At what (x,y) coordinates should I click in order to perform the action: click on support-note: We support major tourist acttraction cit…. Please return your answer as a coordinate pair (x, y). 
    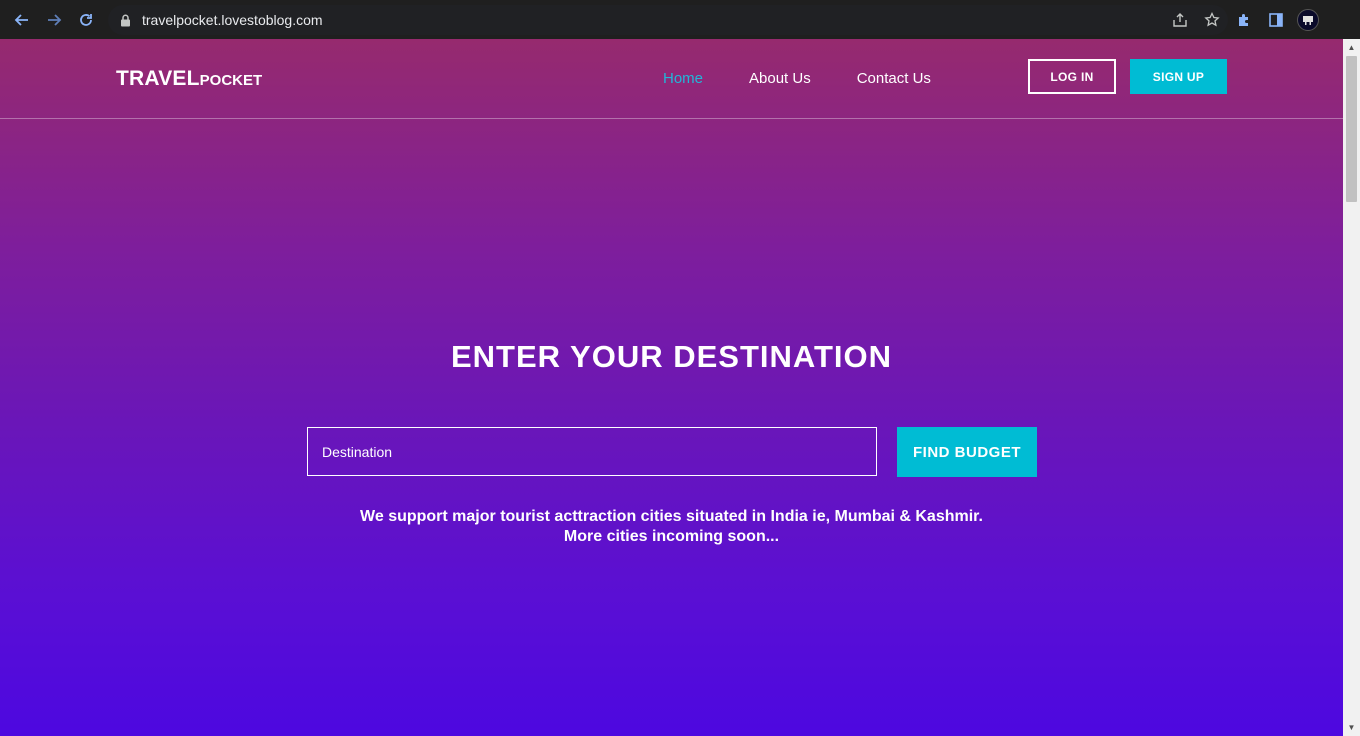
    Looking at the image, I should click on (671, 527).